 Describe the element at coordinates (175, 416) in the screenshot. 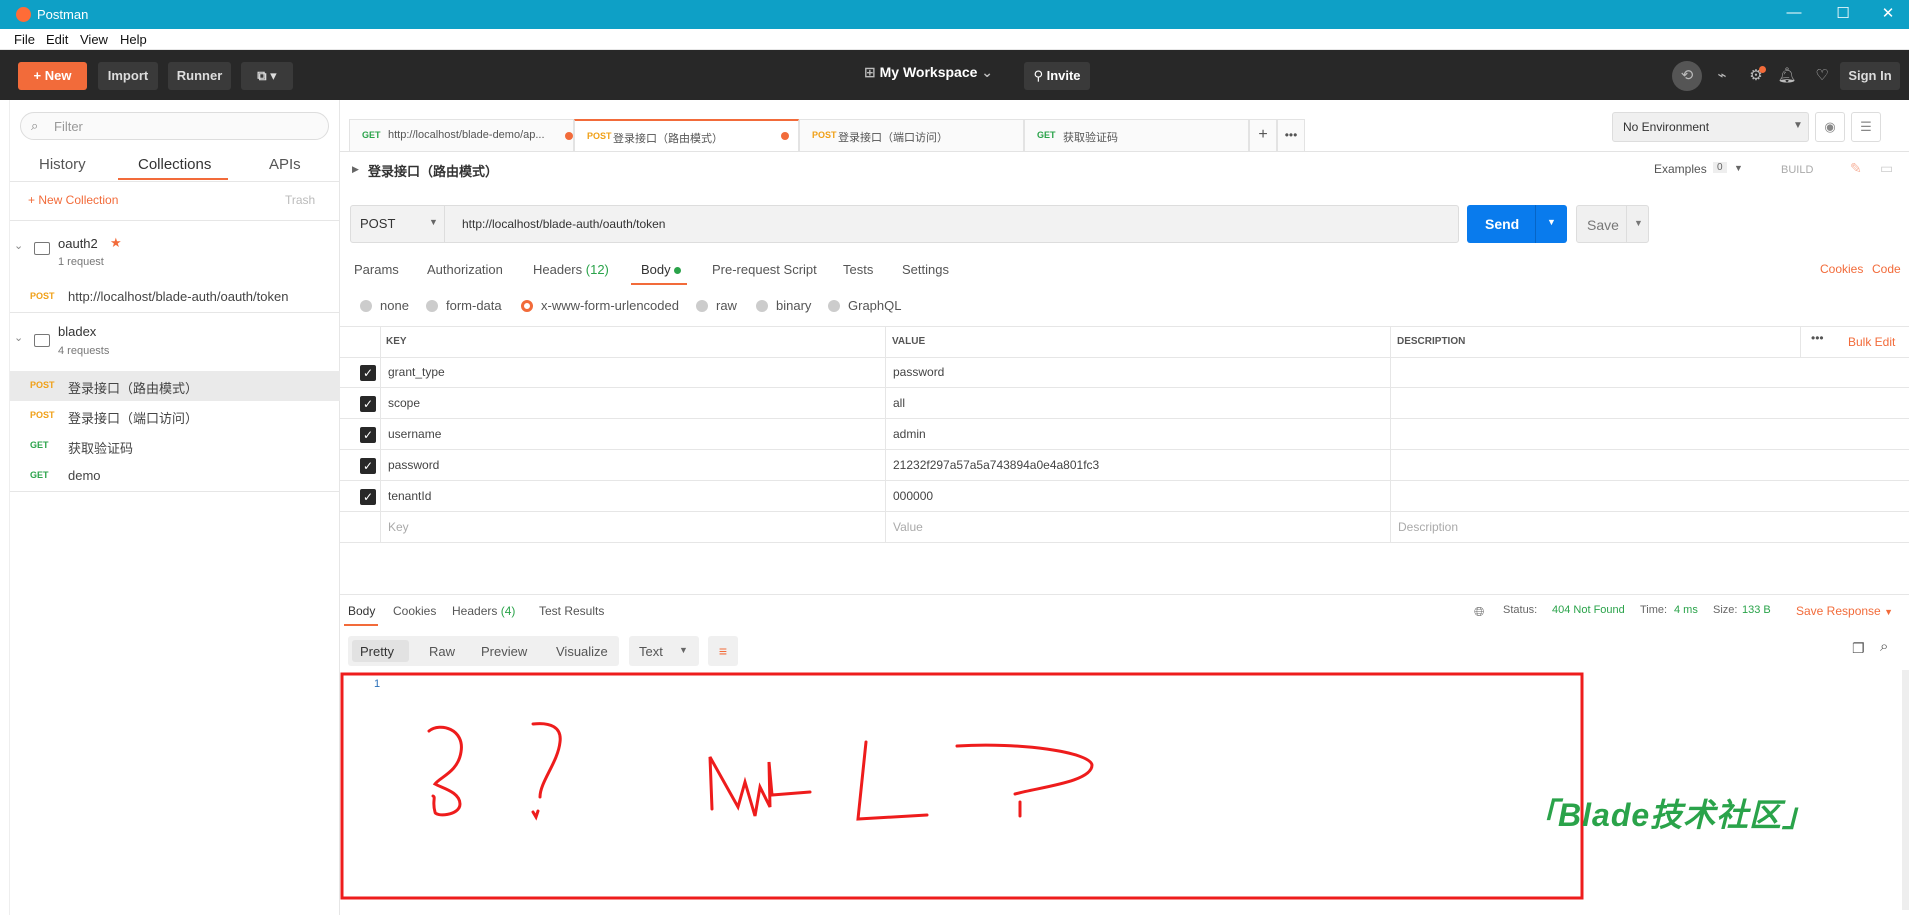

I see `list-item: POST 登录接口（端口访问）` at that location.